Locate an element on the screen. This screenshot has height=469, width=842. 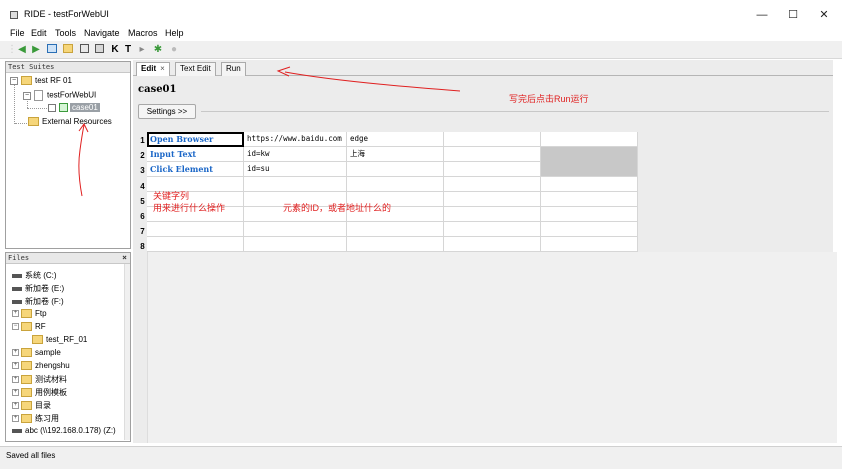
menu-help: Help is located at coordinates (174, 33).